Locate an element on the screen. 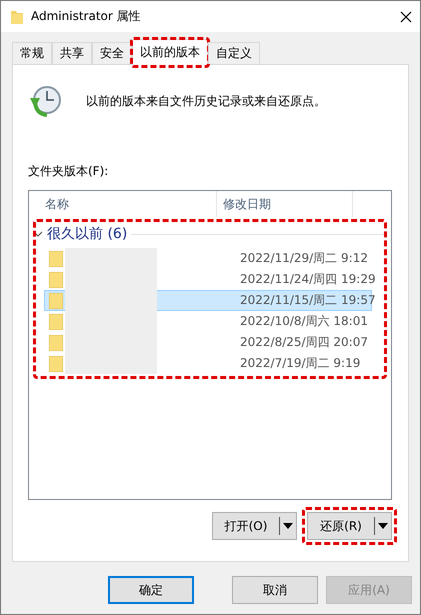 Image resolution: width=421 pixels, height=615 pixels. window-title: Administrator 属性 is located at coordinates (86, 16).